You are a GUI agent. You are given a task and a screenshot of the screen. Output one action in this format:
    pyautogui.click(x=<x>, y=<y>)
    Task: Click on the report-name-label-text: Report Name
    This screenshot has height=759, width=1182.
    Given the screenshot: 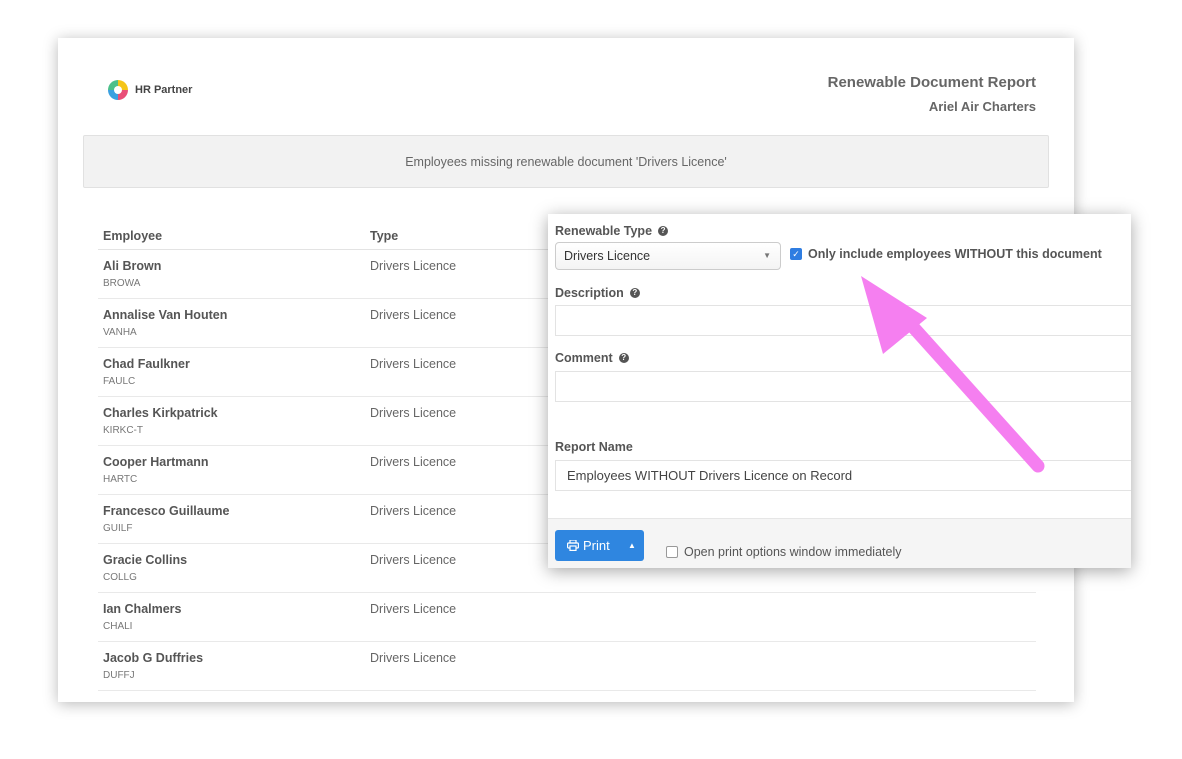 What is the action you would take?
    pyautogui.click(x=594, y=447)
    